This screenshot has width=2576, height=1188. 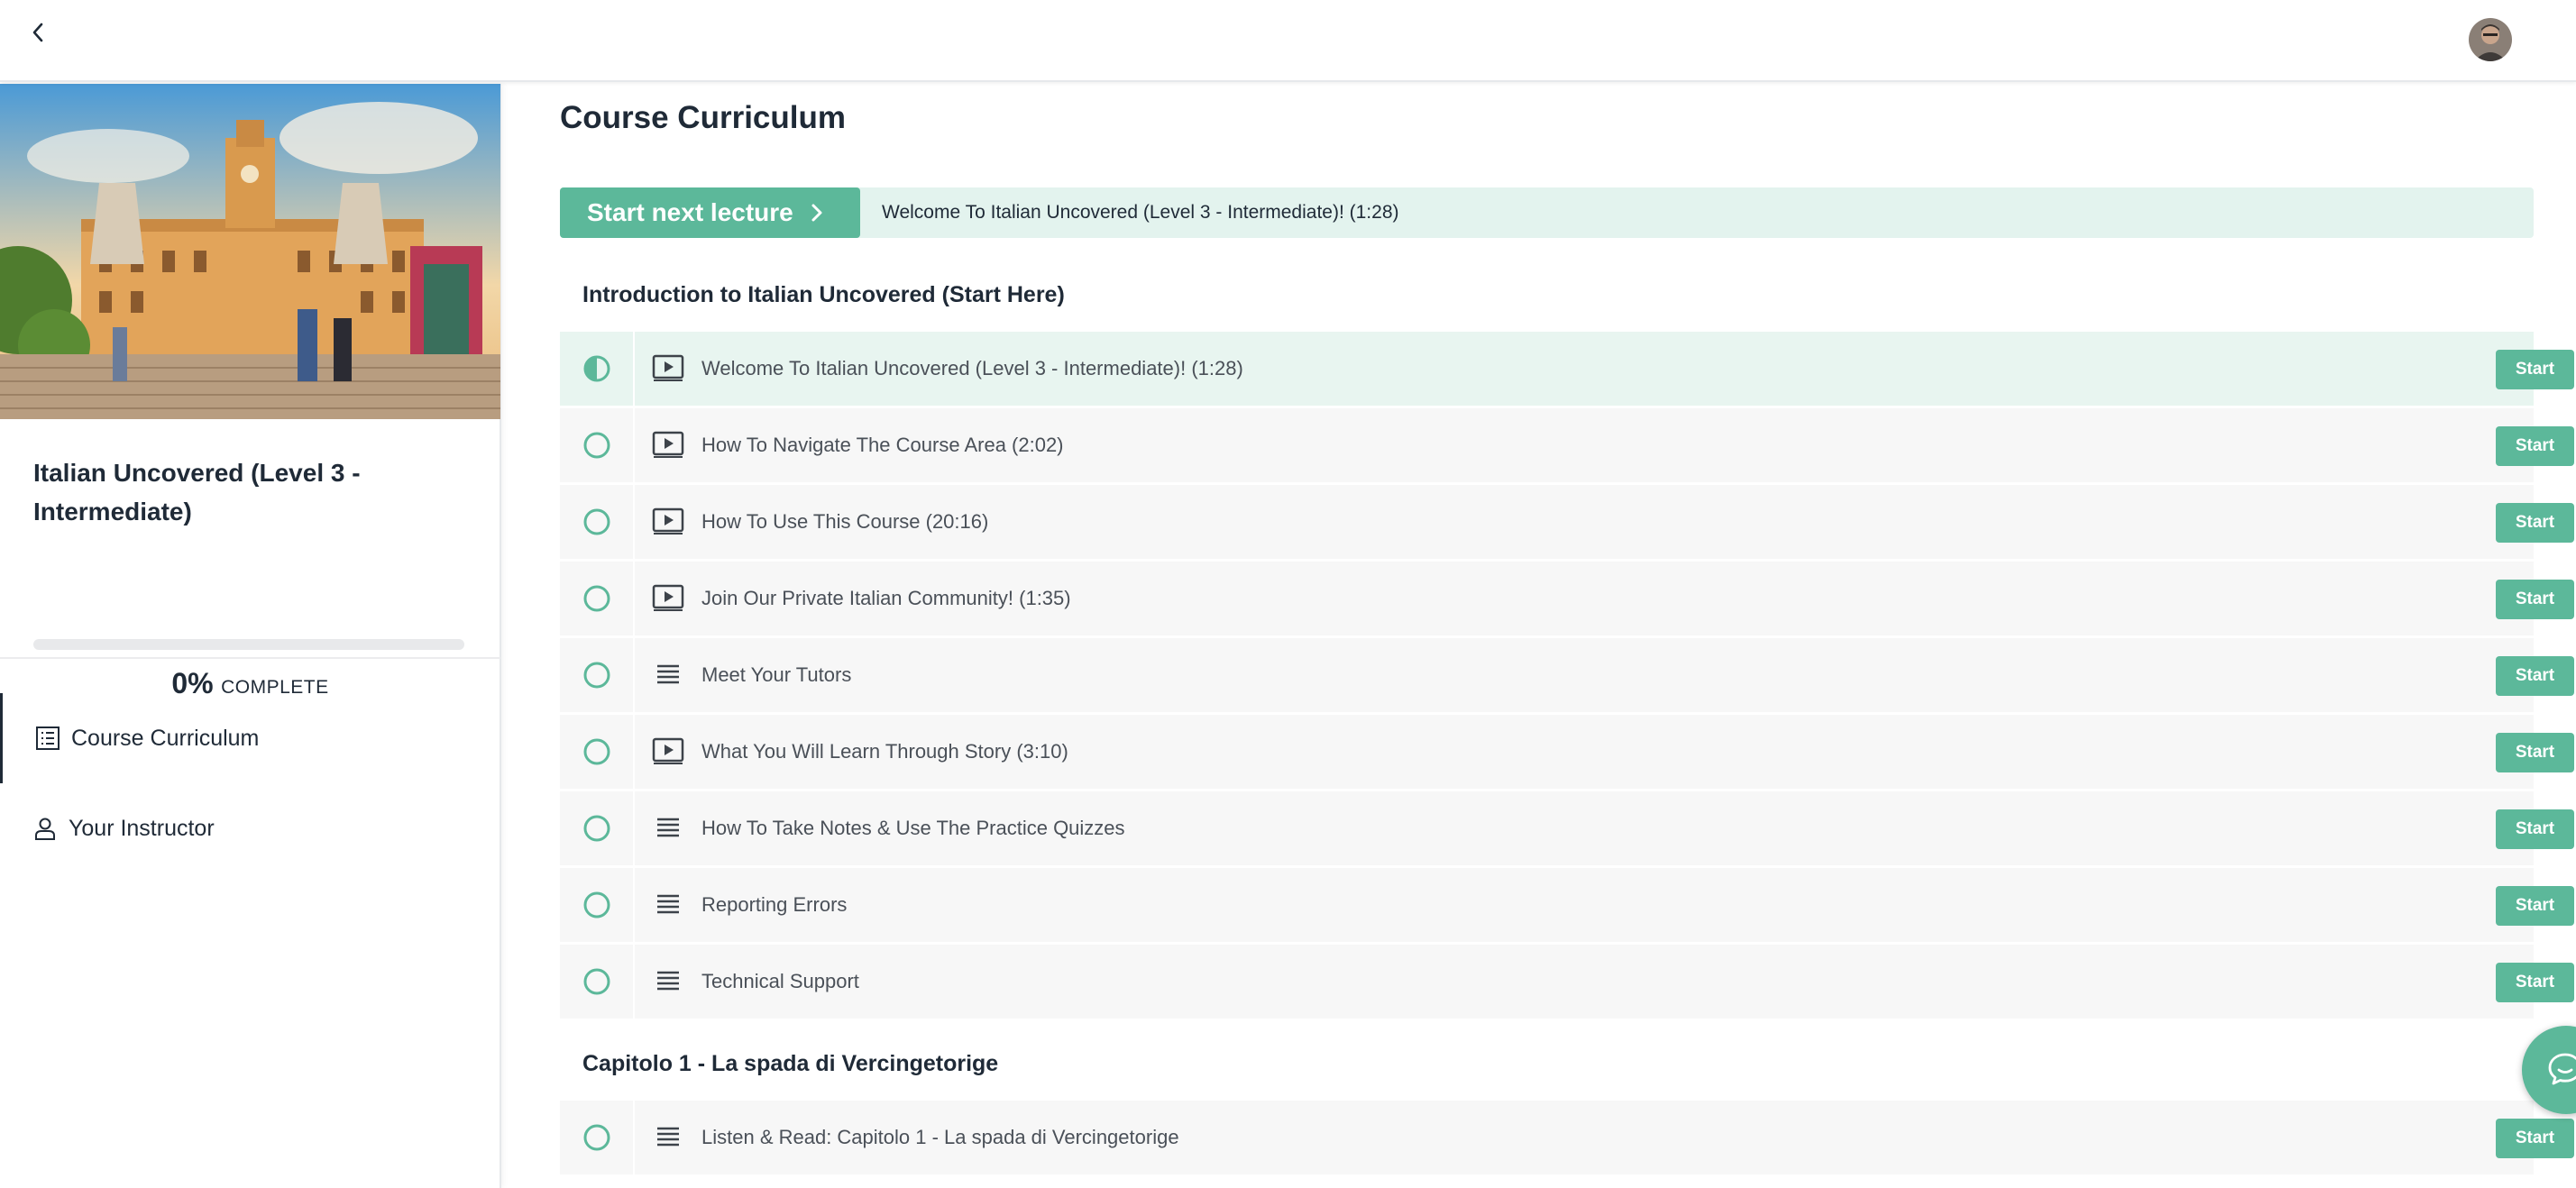 I want to click on lecture-name: What You Will Learn Through Story (3:10), so click(x=884, y=751).